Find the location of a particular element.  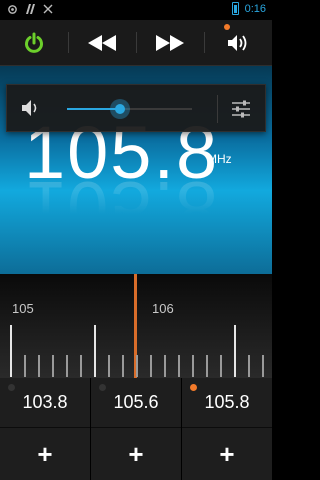

fast-forward-icon is located at coordinates (170, 42).